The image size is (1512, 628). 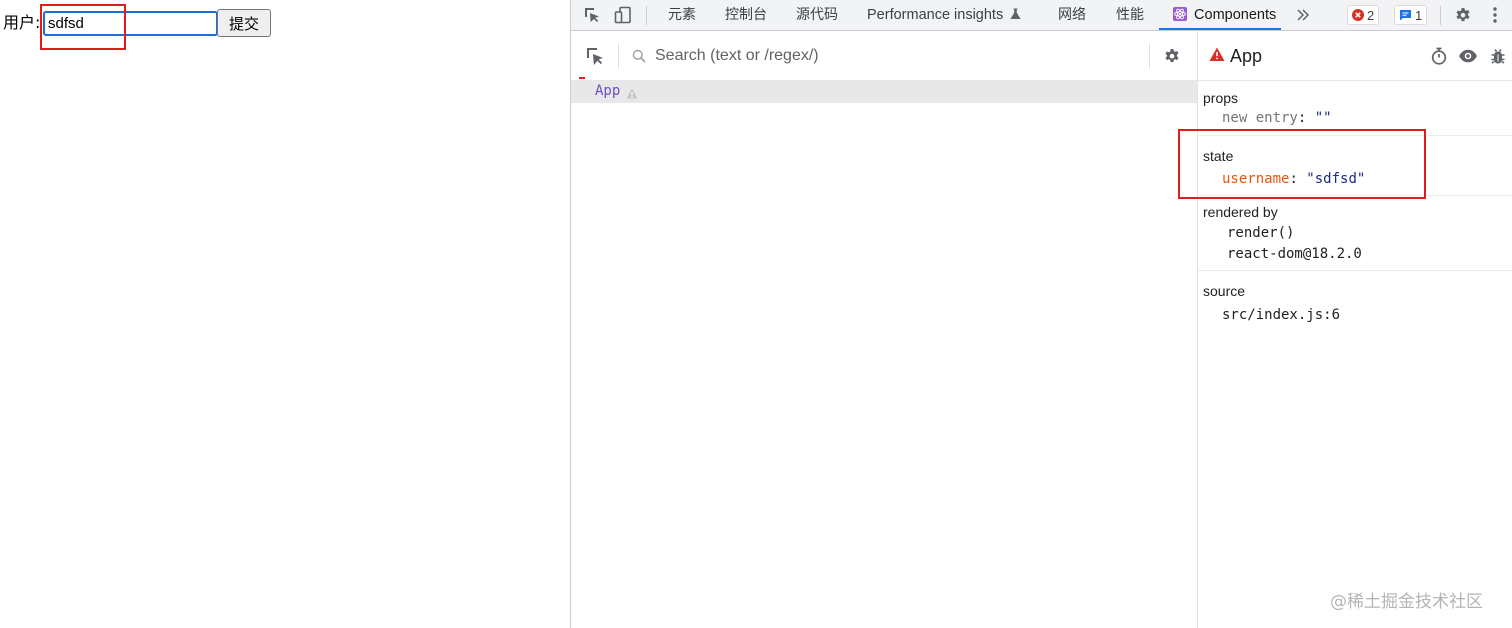 What do you see at coordinates (1260, 233) in the screenshot?
I see `rendered-by-item: render()` at bounding box center [1260, 233].